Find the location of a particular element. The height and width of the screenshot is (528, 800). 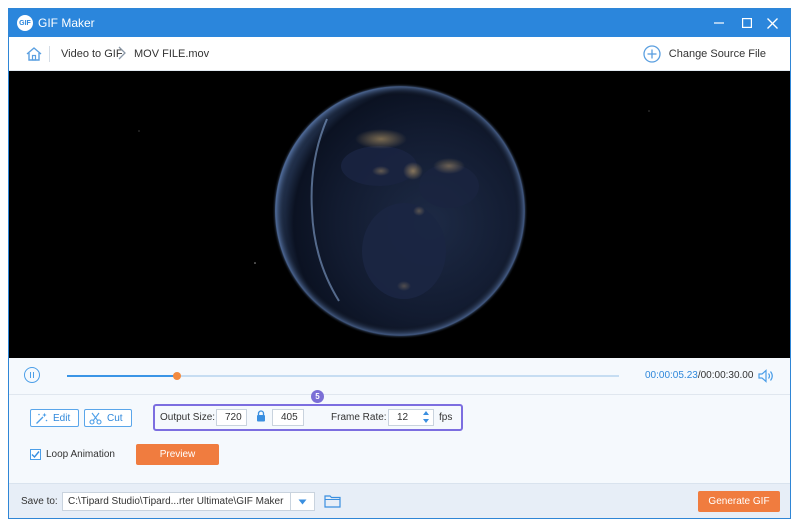

output-width-input: 720 is located at coordinates (231, 417).